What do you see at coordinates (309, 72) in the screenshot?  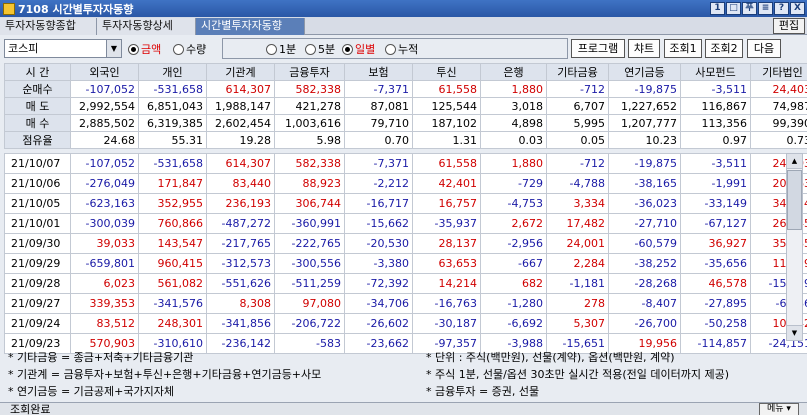 I see `column-header: 금융투자` at bounding box center [309, 72].